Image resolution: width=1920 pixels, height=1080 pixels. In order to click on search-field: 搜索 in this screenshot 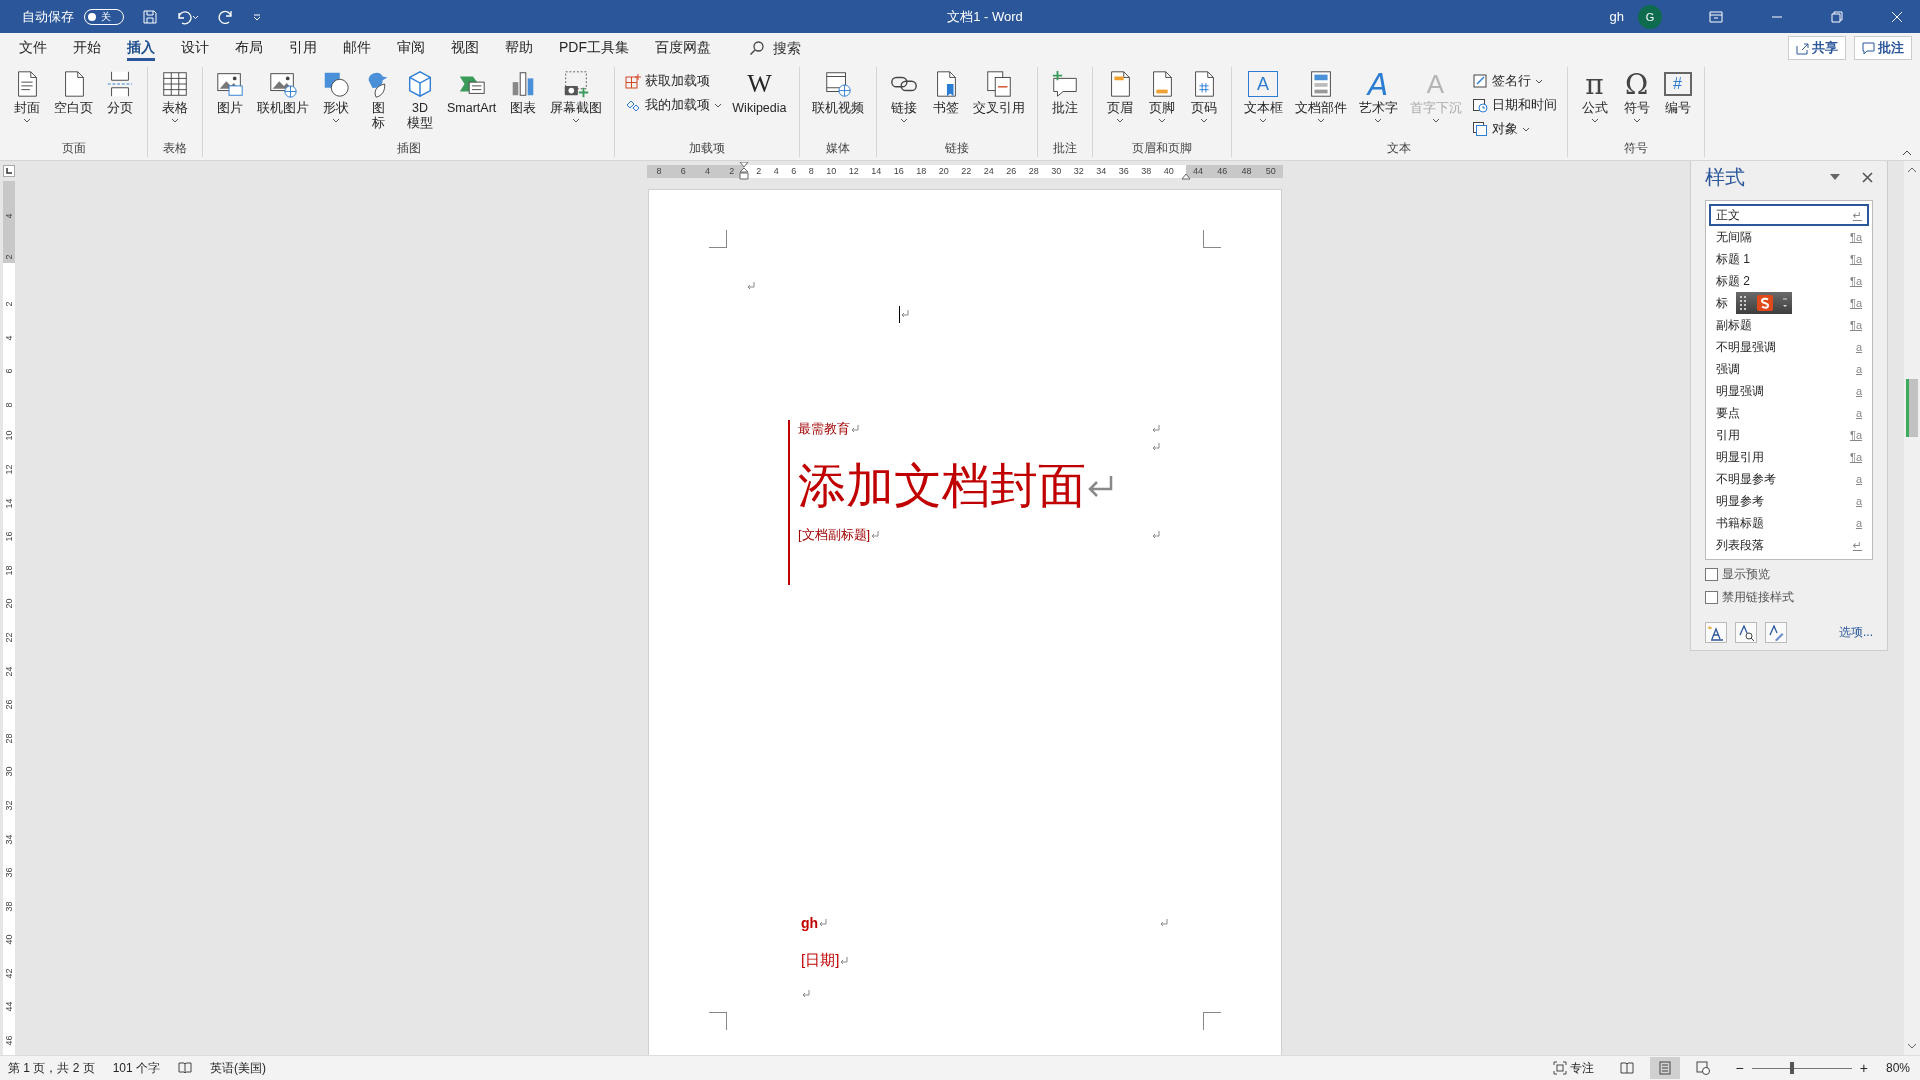, I will do `click(803, 48)`.